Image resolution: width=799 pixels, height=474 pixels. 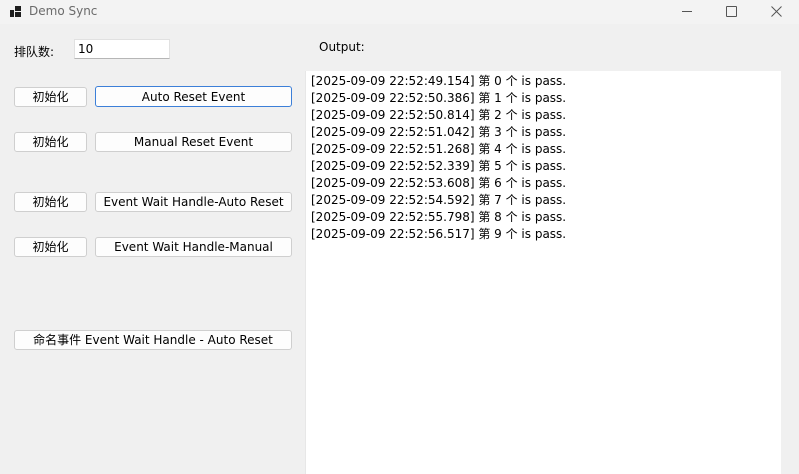 What do you see at coordinates (122, 49) in the screenshot?
I see `queue-count-input` at bounding box center [122, 49].